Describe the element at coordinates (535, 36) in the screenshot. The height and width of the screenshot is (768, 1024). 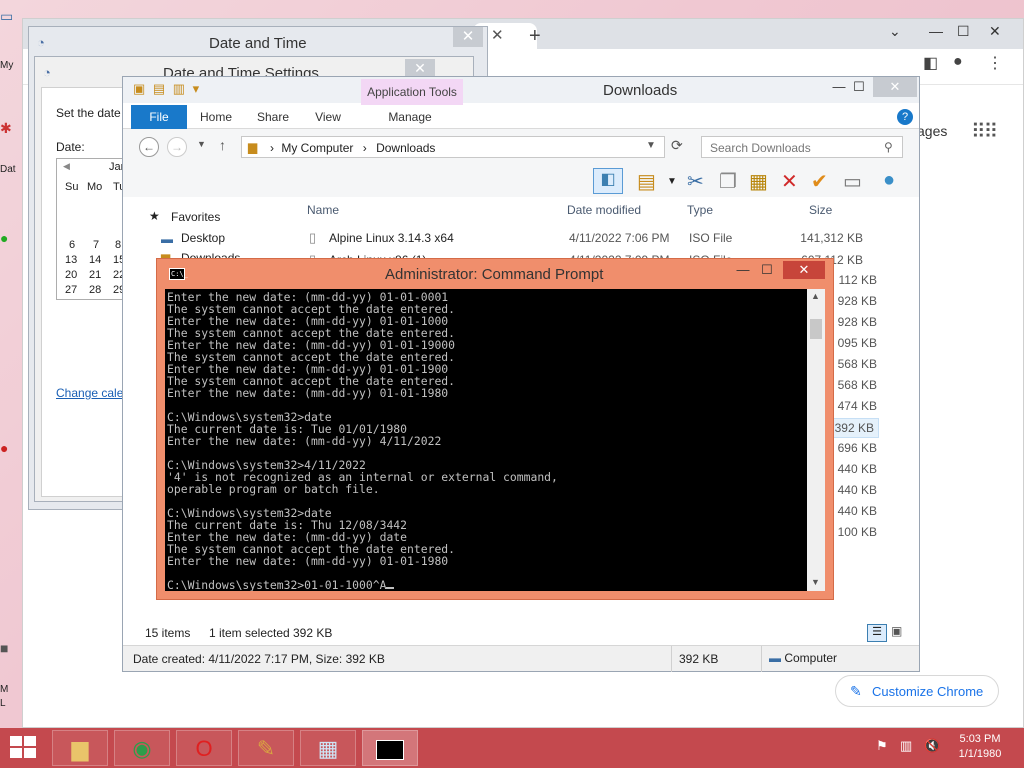
I see `new-tab-button: +` at that location.